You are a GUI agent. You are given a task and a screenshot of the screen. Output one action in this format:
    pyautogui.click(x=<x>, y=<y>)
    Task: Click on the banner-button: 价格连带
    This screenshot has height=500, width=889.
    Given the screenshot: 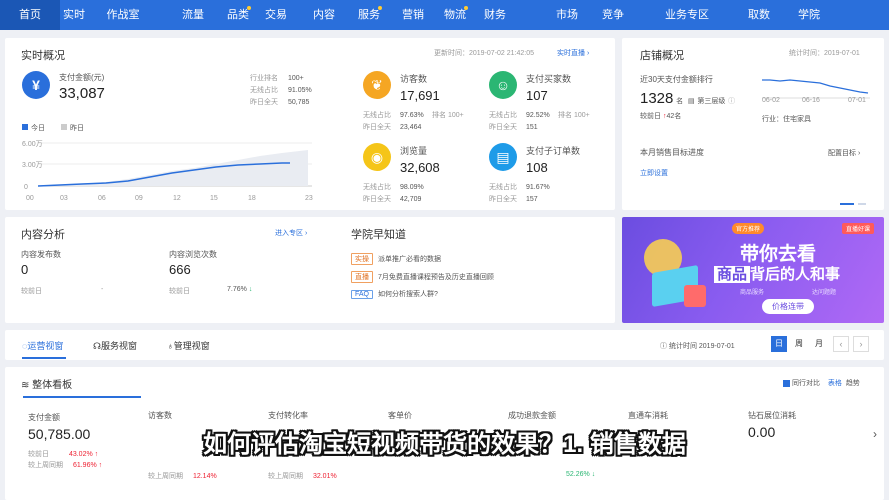 What is the action you would take?
    pyautogui.click(x=788, y=306)
    